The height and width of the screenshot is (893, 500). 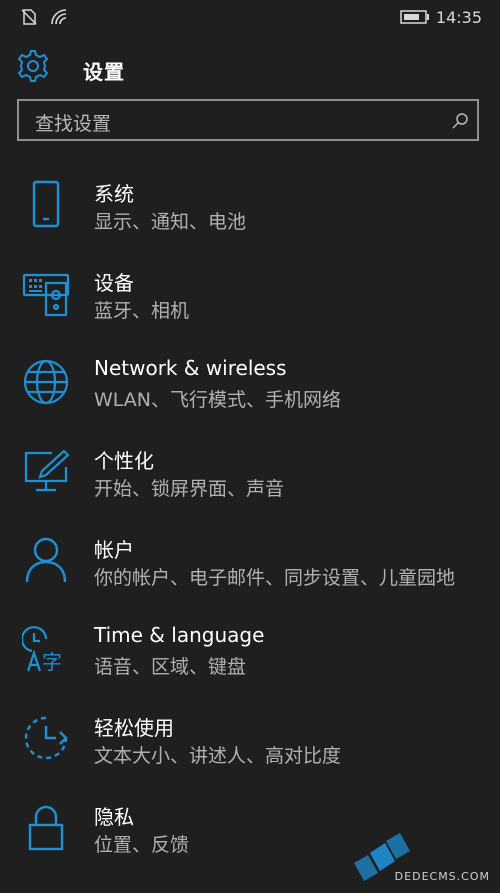 What do you see at coordinates (170, 222) in the screenshot?
I see `item-subtitle: 显示、通知、电池` at bounding box center [170, 222].